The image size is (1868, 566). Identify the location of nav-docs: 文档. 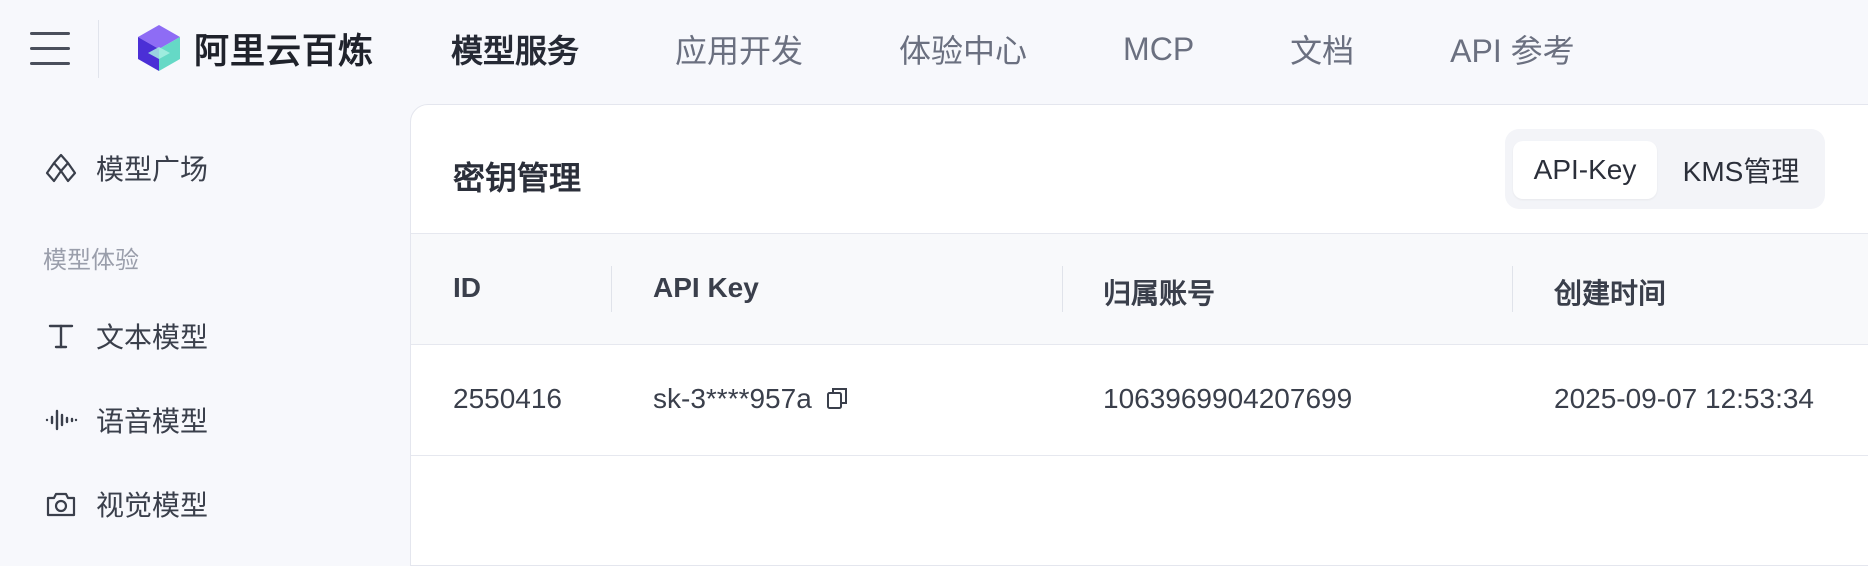
(1322, 49).